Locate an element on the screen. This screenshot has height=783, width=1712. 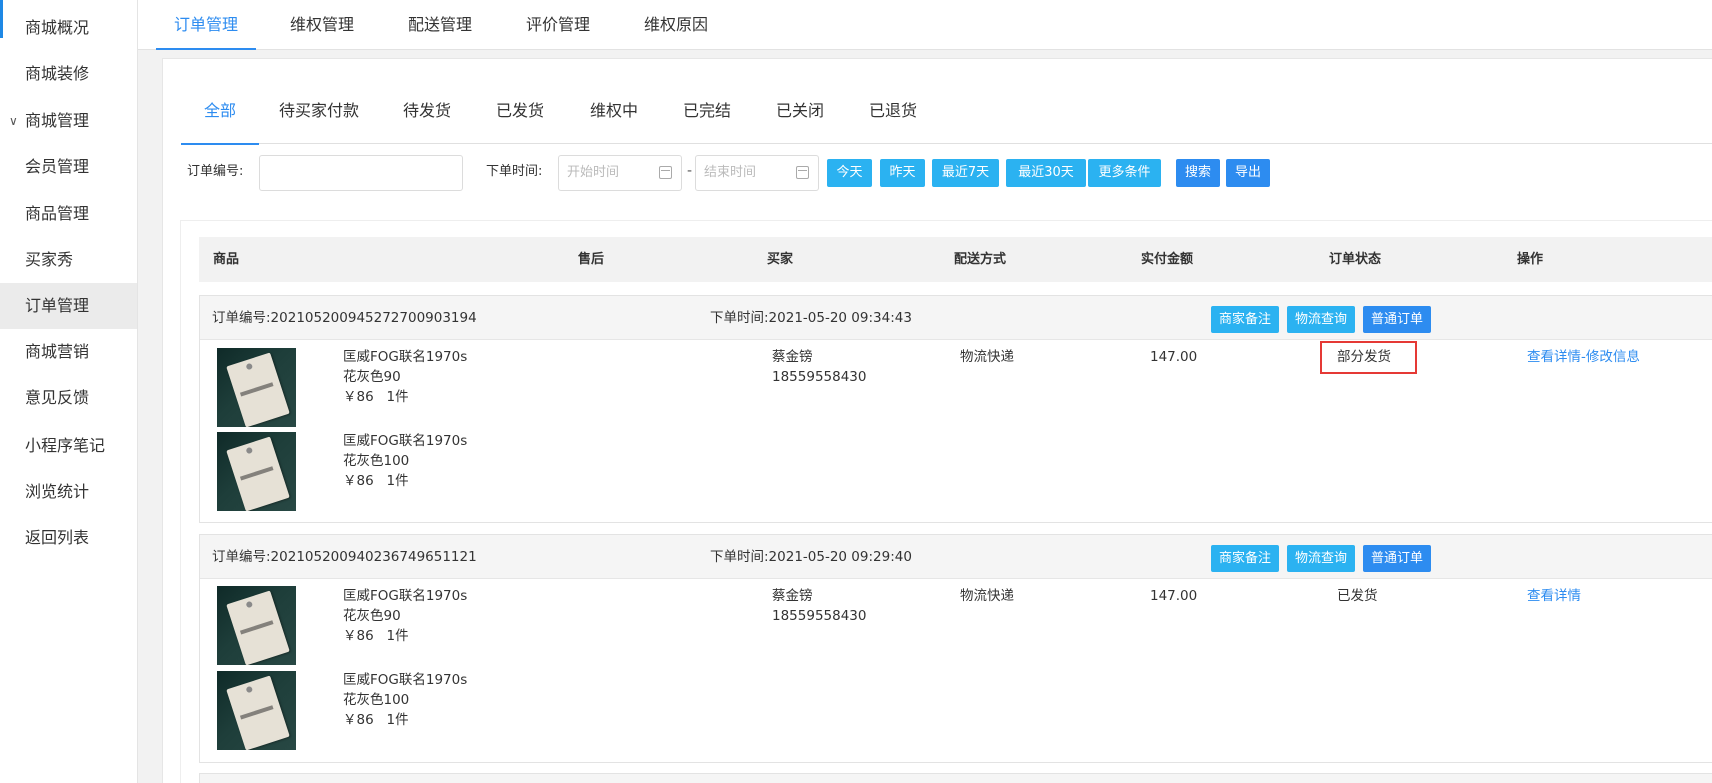
order-number: 订单编号:202105200945272700903194 is located at coordinates (344, 318).